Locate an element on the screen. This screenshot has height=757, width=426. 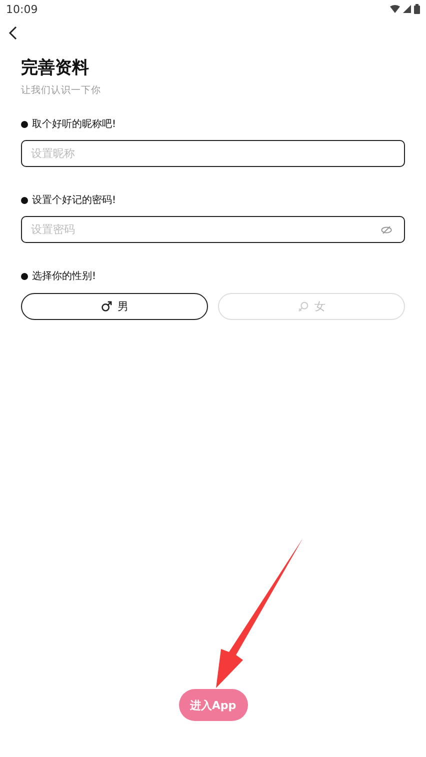
male-symbol-icon is located at coordinates (106, 306).